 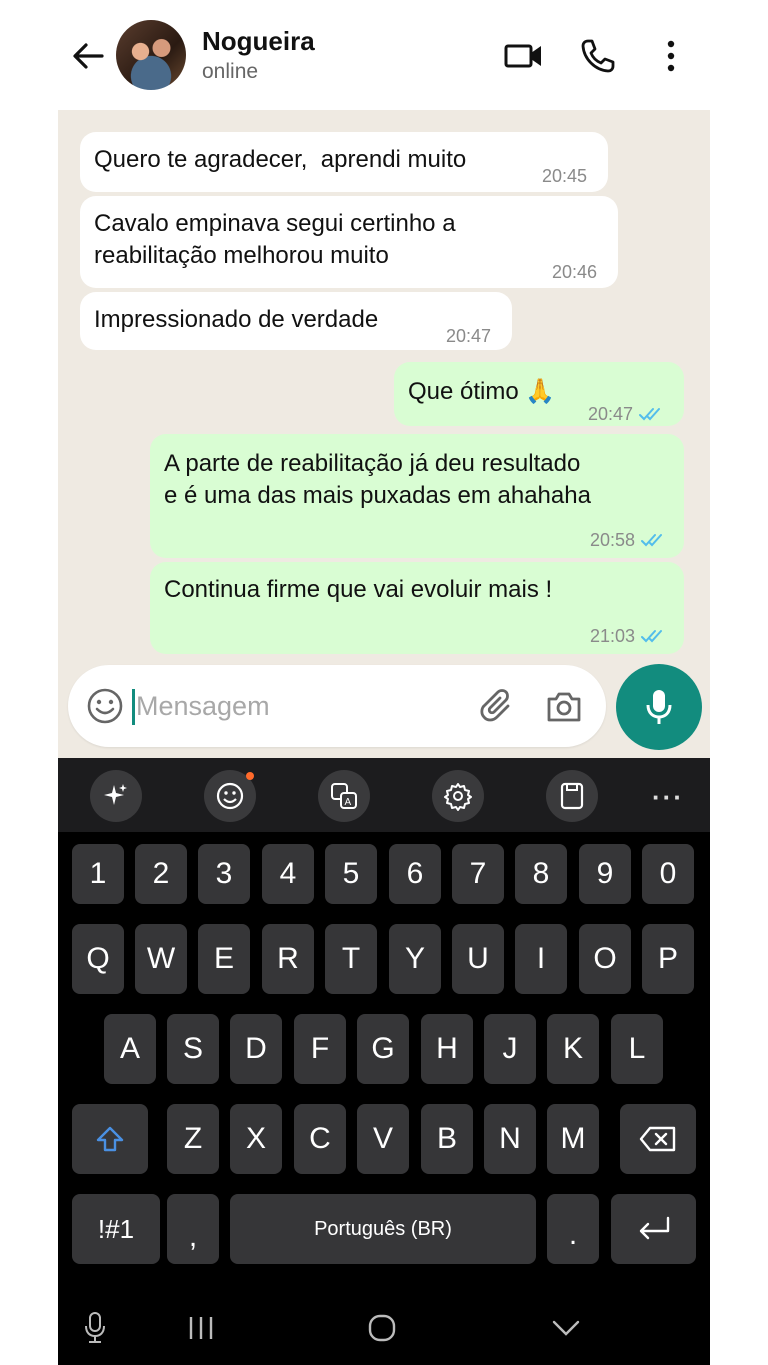 I want to click on key-a: A, so click(x=130, y=1049).